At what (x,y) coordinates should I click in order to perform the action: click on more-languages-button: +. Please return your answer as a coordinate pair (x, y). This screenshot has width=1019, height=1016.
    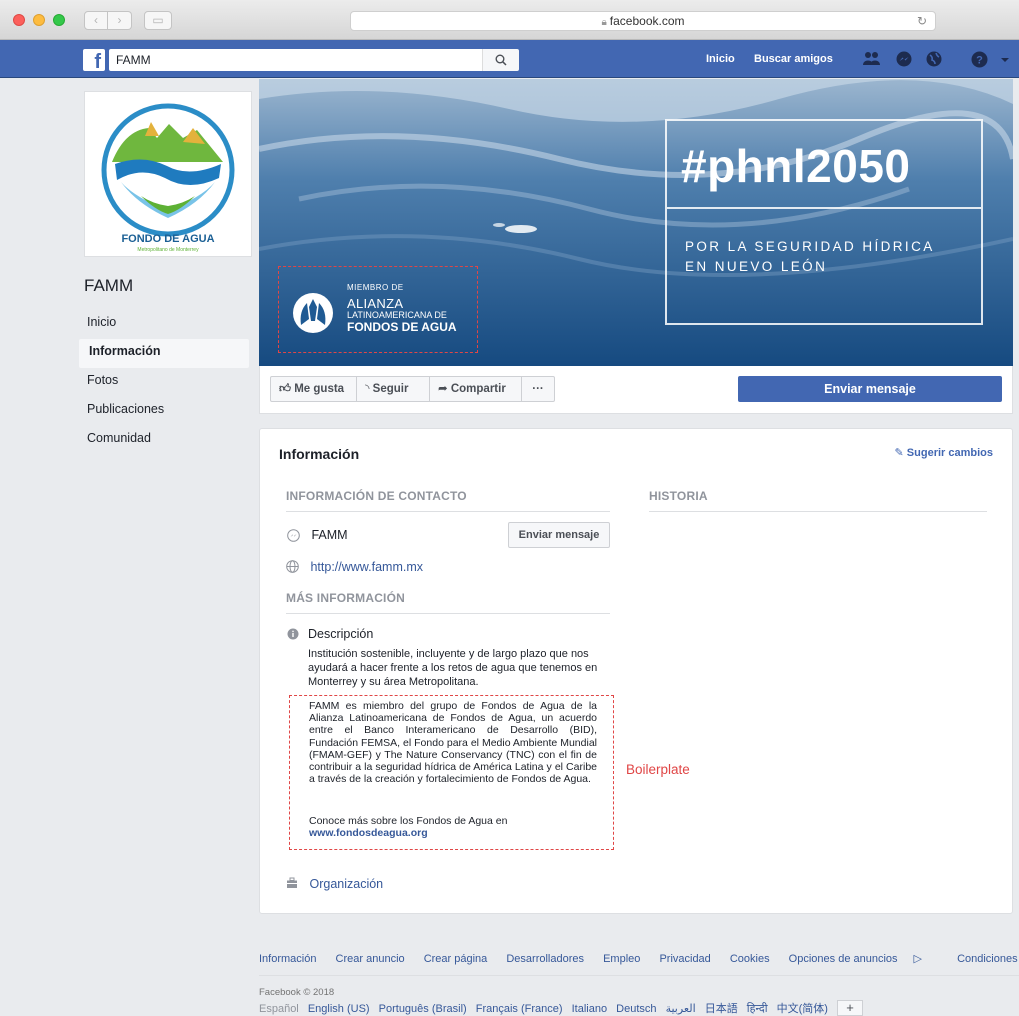
    Looking at the image, I should click on (850, 1008).